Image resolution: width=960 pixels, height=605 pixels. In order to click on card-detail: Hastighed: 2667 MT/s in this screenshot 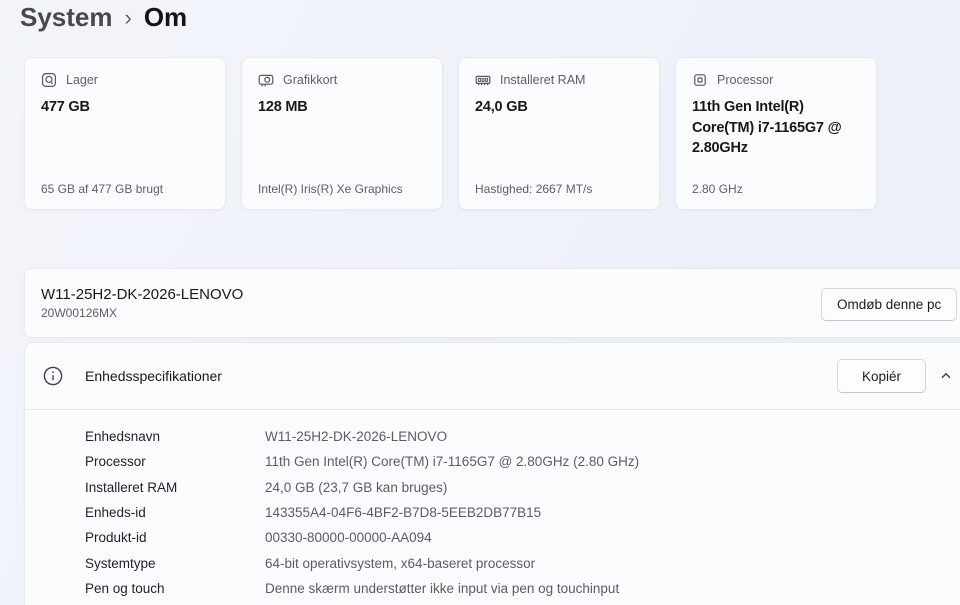, I will do `click(534, 189)`.